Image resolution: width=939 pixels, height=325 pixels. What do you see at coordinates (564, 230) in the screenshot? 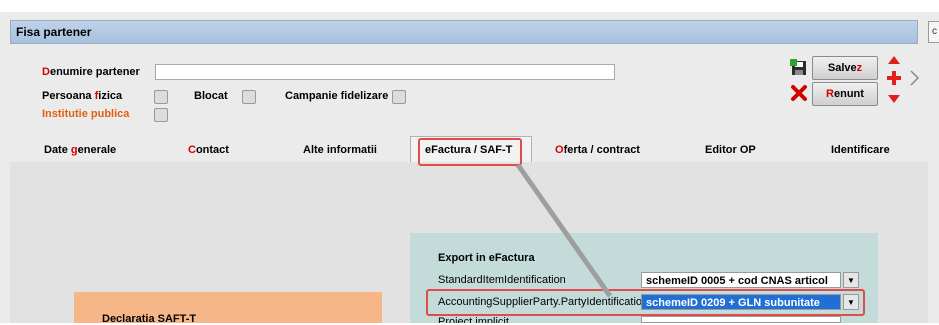
I see `callout-arrow` at bounding box center [564, 230].